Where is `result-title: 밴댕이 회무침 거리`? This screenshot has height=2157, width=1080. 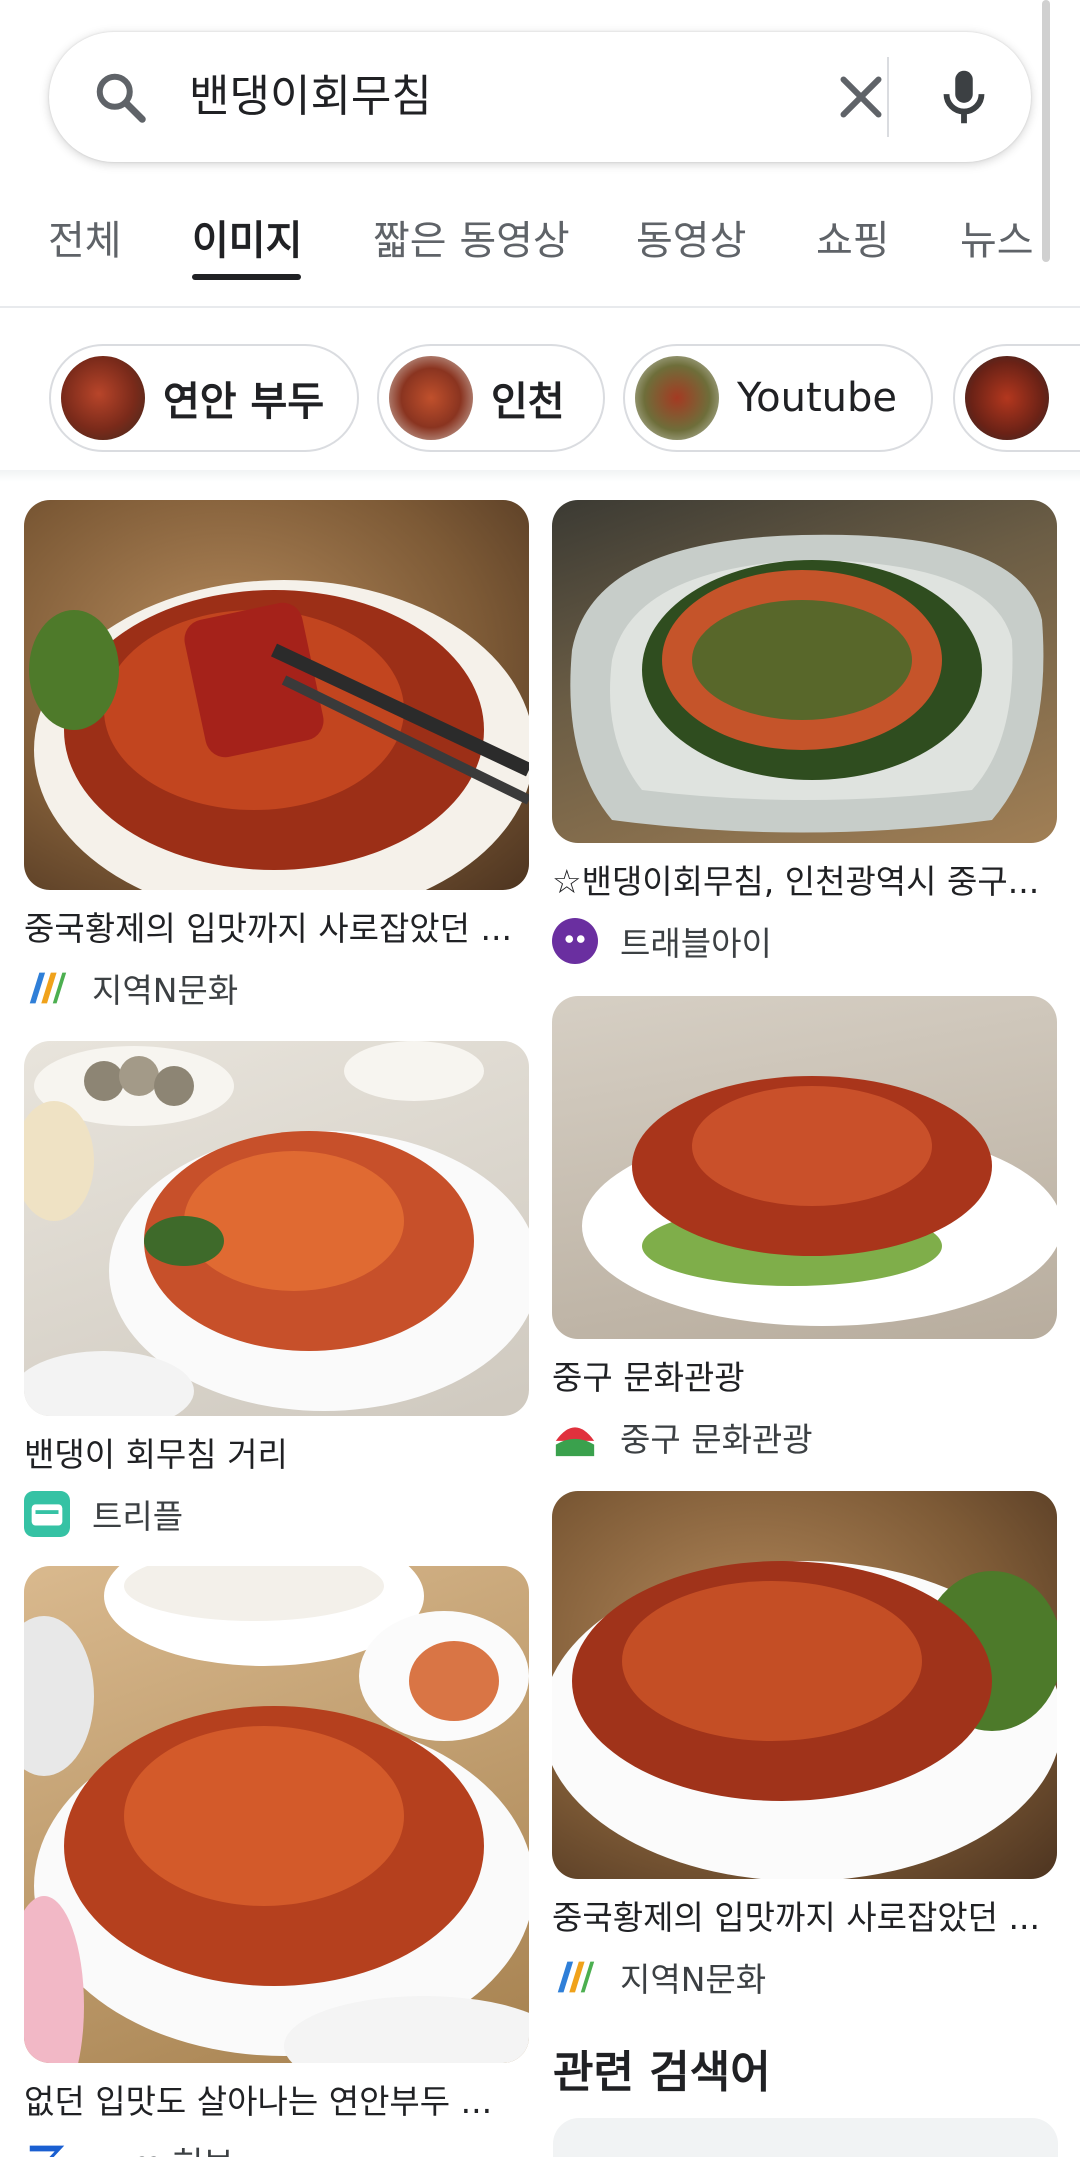
result-title: 밴댕이 회무침 거리 is located at coordinates (156, 1454).